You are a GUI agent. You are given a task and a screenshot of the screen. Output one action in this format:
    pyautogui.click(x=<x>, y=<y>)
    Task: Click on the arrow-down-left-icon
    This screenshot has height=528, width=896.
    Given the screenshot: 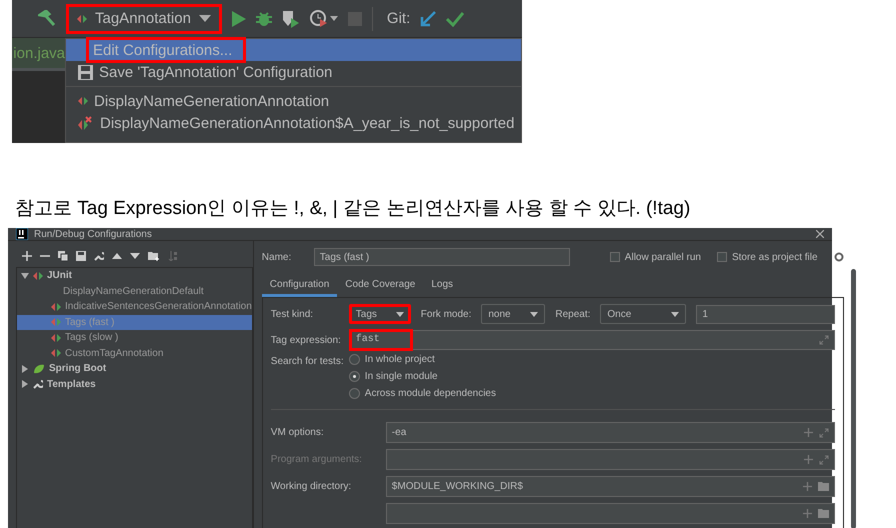 What is the action you would take?
    pyautogui.click(x=428, y=18)
    